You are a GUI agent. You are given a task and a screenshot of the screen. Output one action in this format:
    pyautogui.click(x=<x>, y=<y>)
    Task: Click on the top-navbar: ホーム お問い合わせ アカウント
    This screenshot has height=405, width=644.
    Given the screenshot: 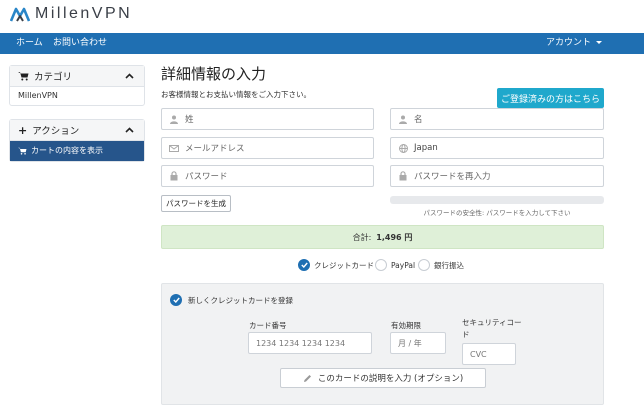 What is the action you would take?
    pyautogui.click(x=322, y=43)
    